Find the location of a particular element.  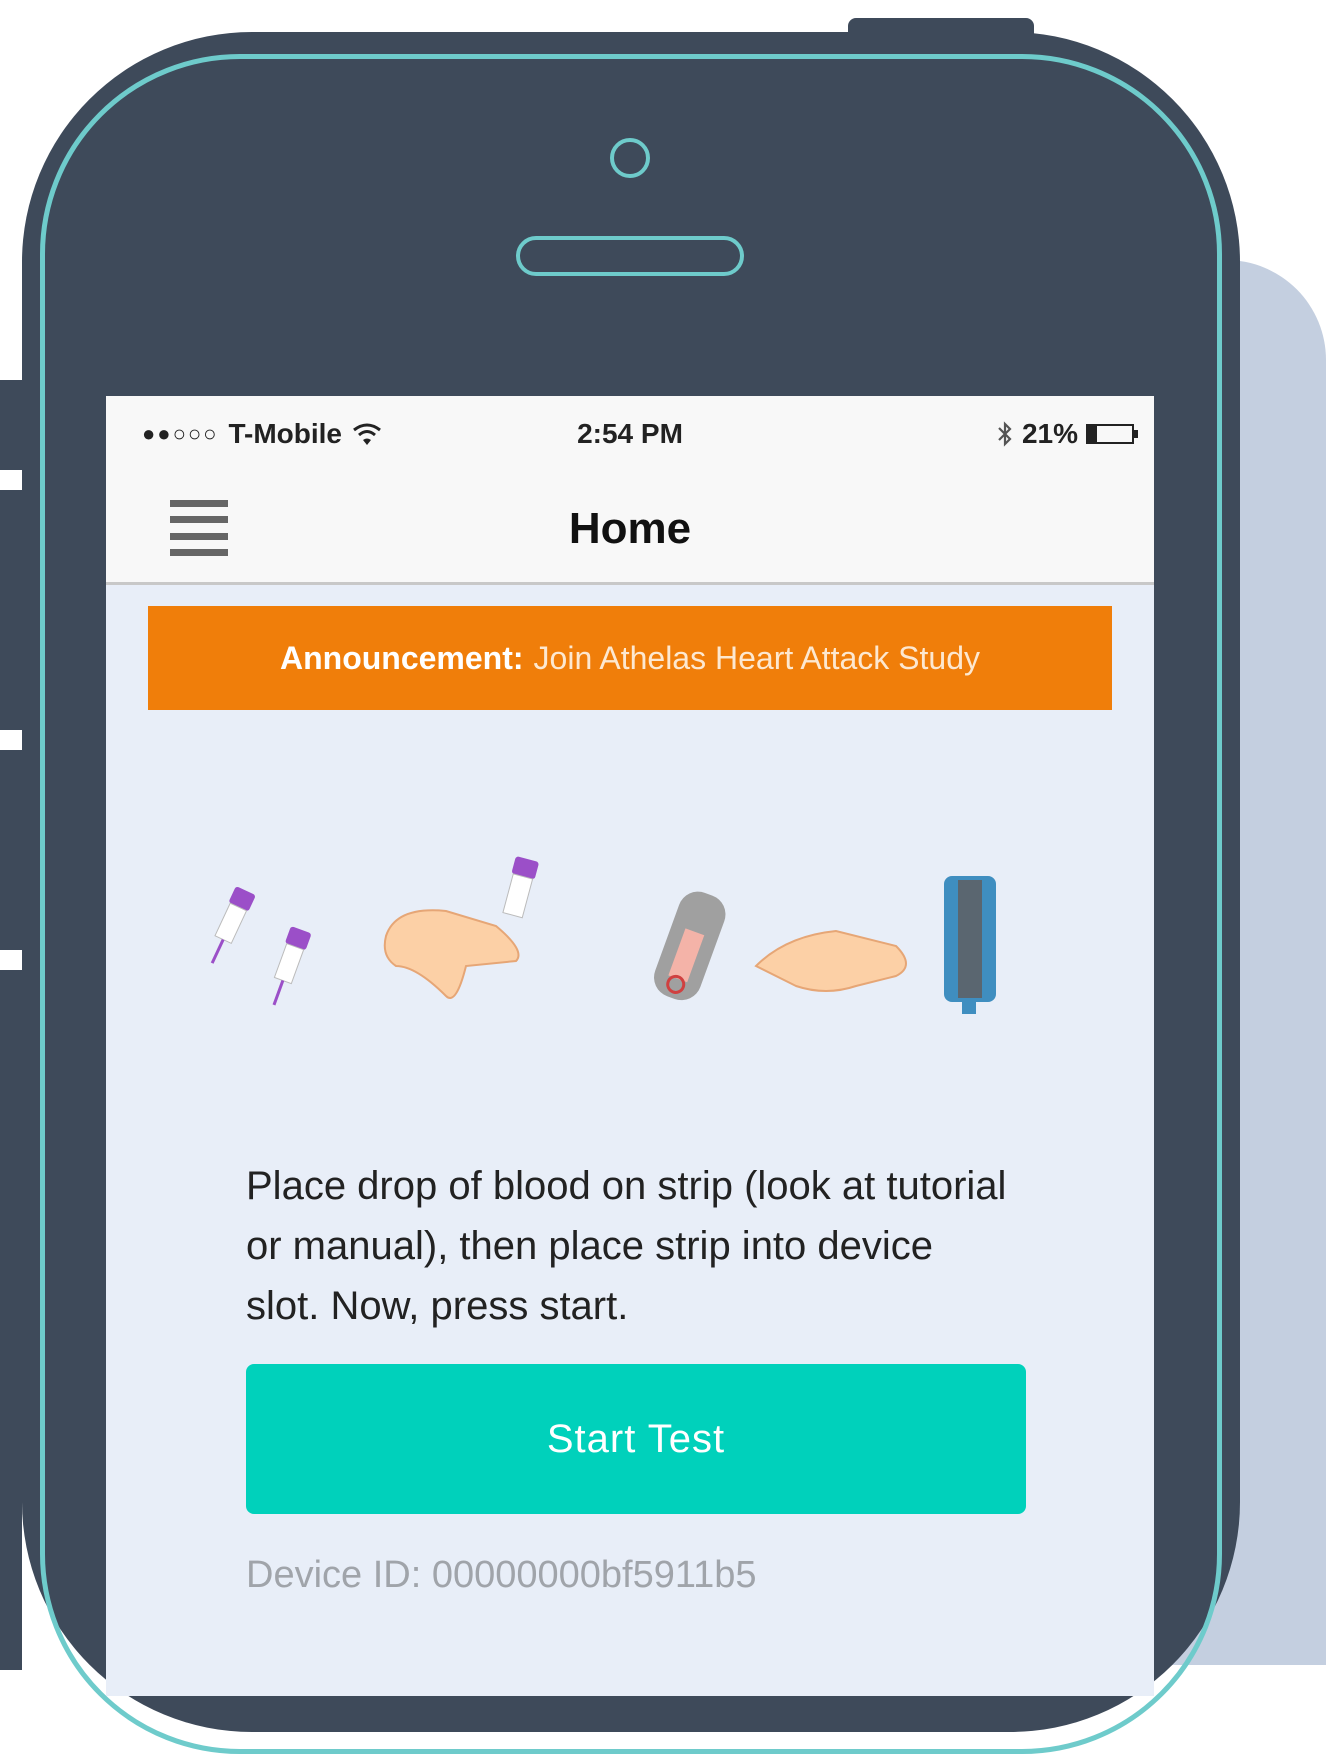

device-id-label: Device ID: 00000000bf5911b5 is located at coordinates (501, 1575).